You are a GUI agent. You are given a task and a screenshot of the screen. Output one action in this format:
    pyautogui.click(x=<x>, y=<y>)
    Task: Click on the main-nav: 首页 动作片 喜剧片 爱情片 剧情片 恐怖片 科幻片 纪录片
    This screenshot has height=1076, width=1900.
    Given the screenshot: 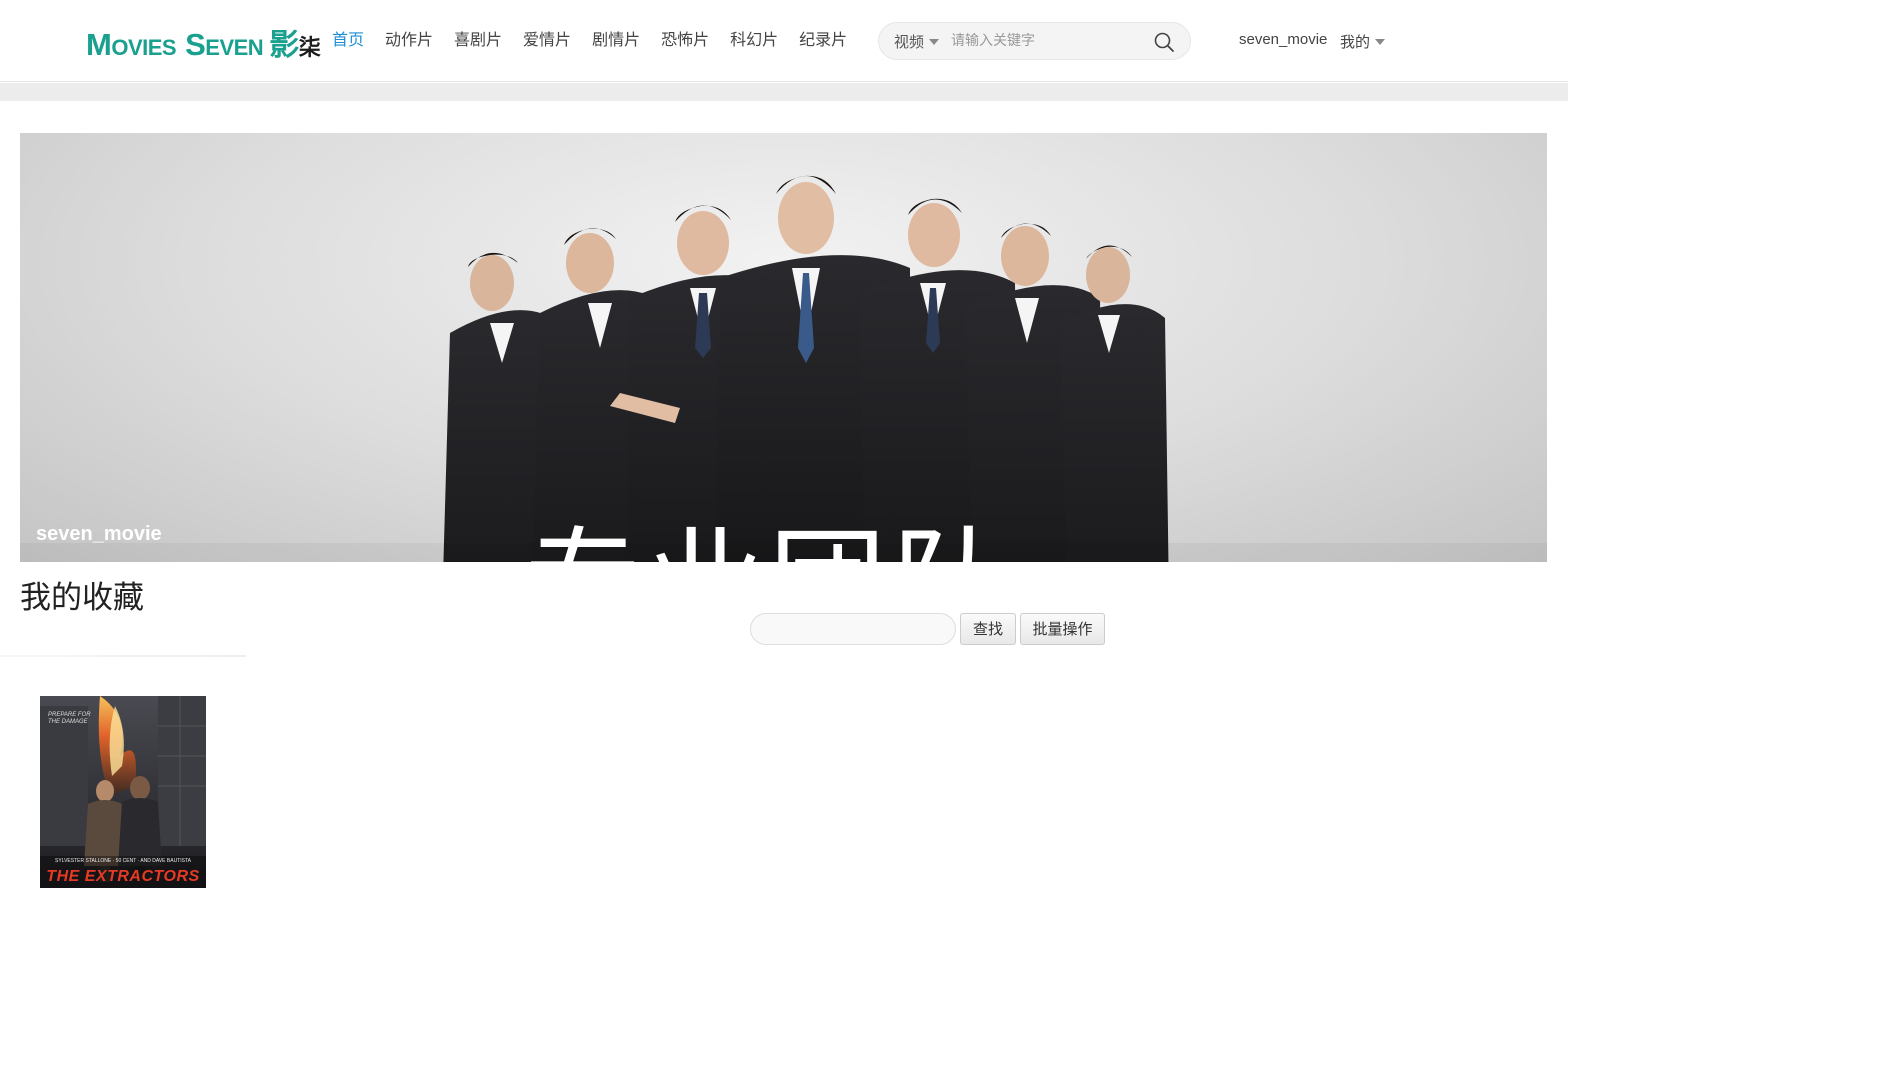 What is the action you would take?
    pyautogui.click(x=600, y=40)
    